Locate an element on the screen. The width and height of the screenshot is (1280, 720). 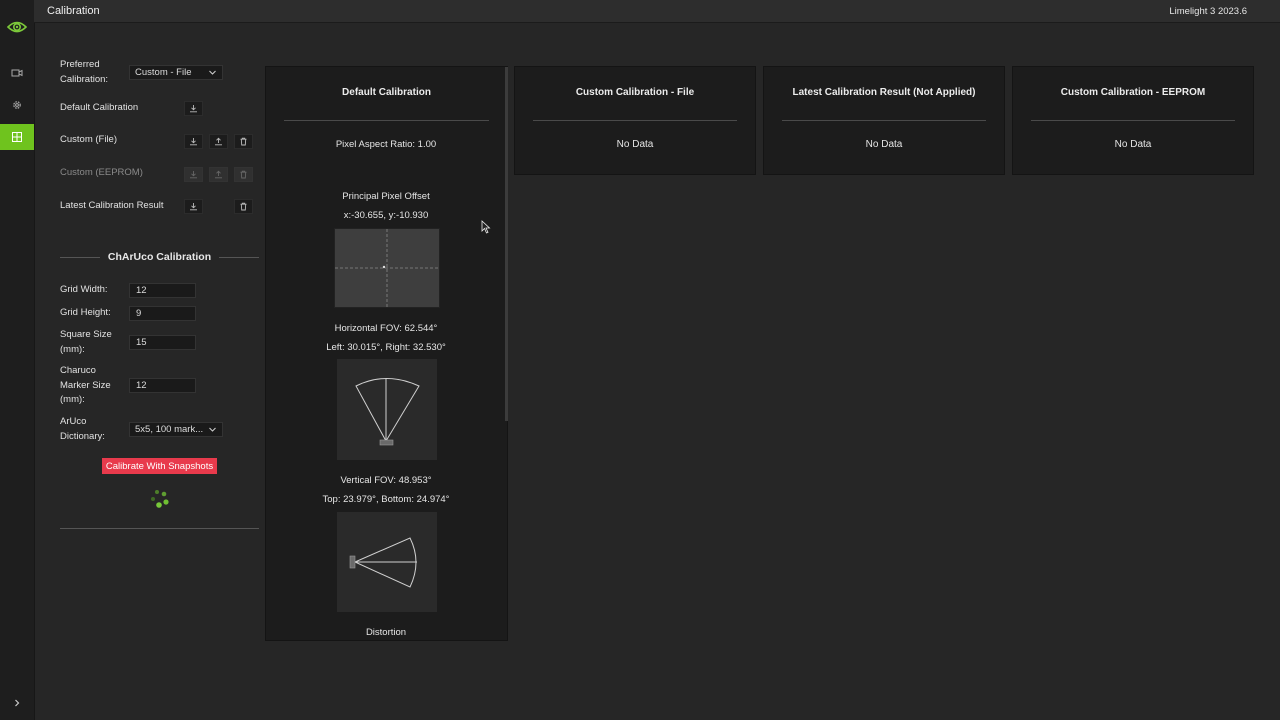
download-latest-button is located at coordinates (193, 206).